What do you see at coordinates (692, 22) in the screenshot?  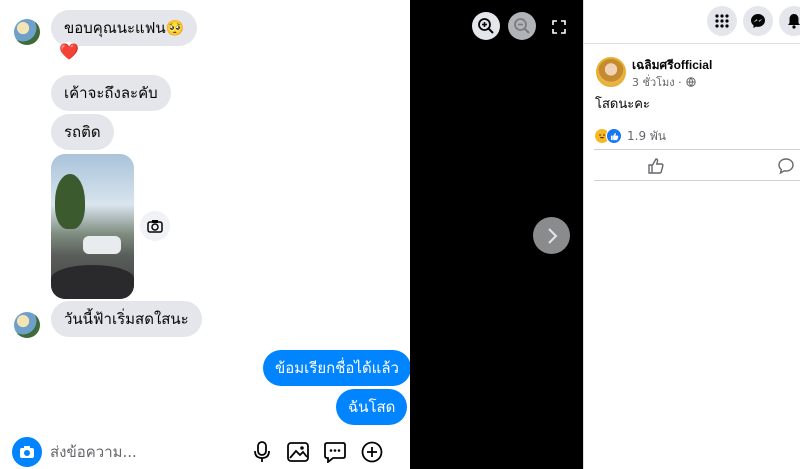 I see `top-bar` at bounding box center [692, 22].